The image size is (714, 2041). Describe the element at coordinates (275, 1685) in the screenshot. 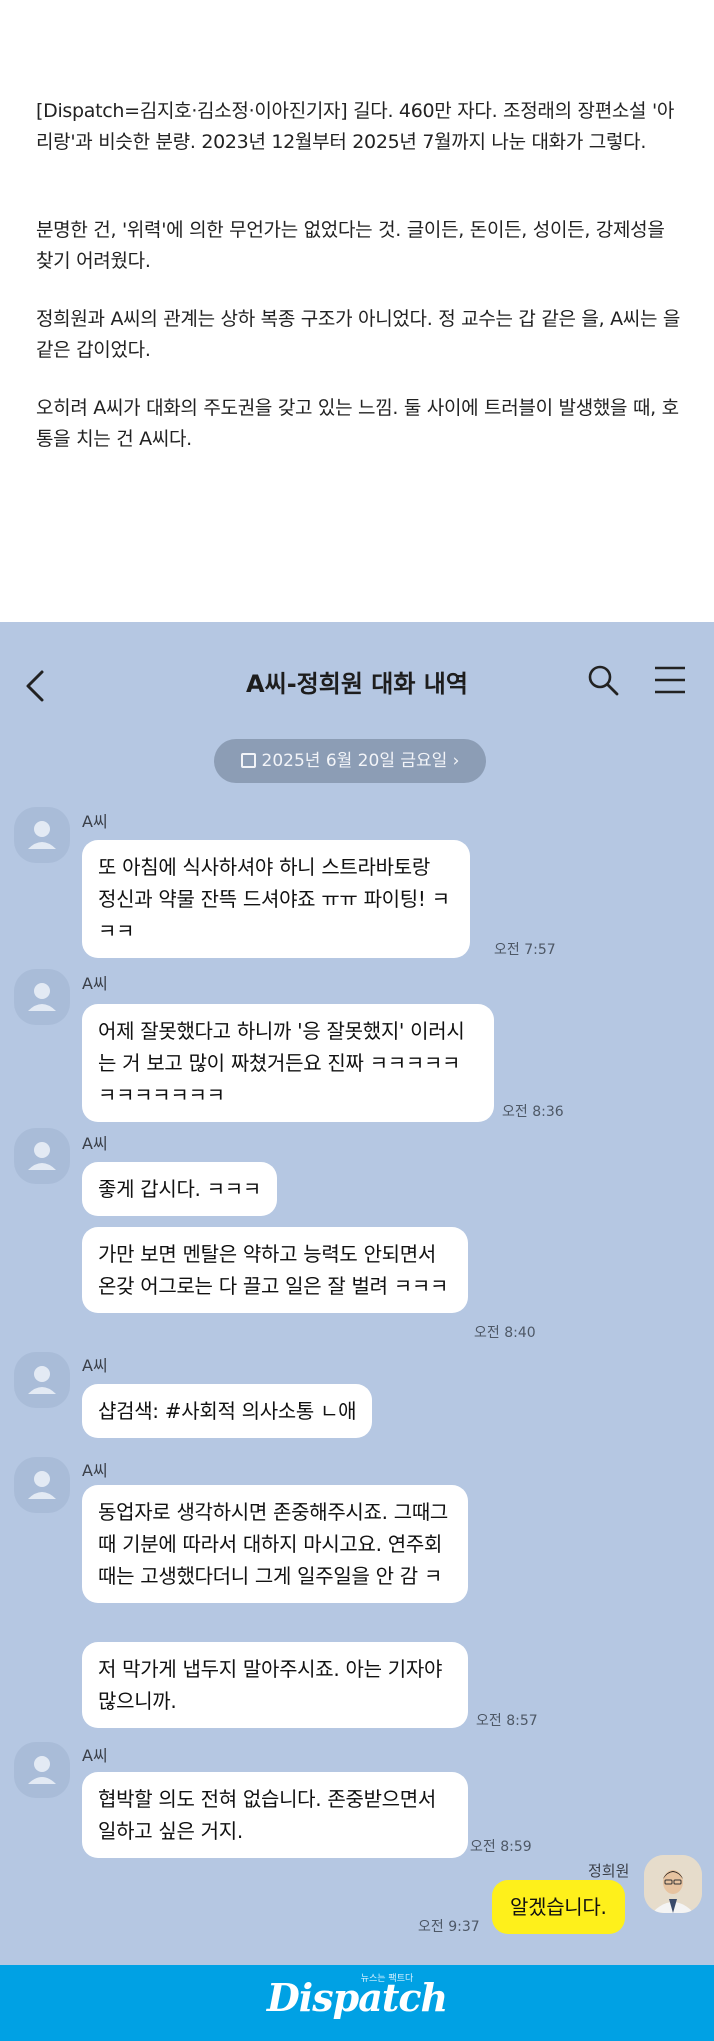

I see `message-bubble: 저 막가게 냅두지 말아주시죠. 아는 기자야 많으니까.` at that location.